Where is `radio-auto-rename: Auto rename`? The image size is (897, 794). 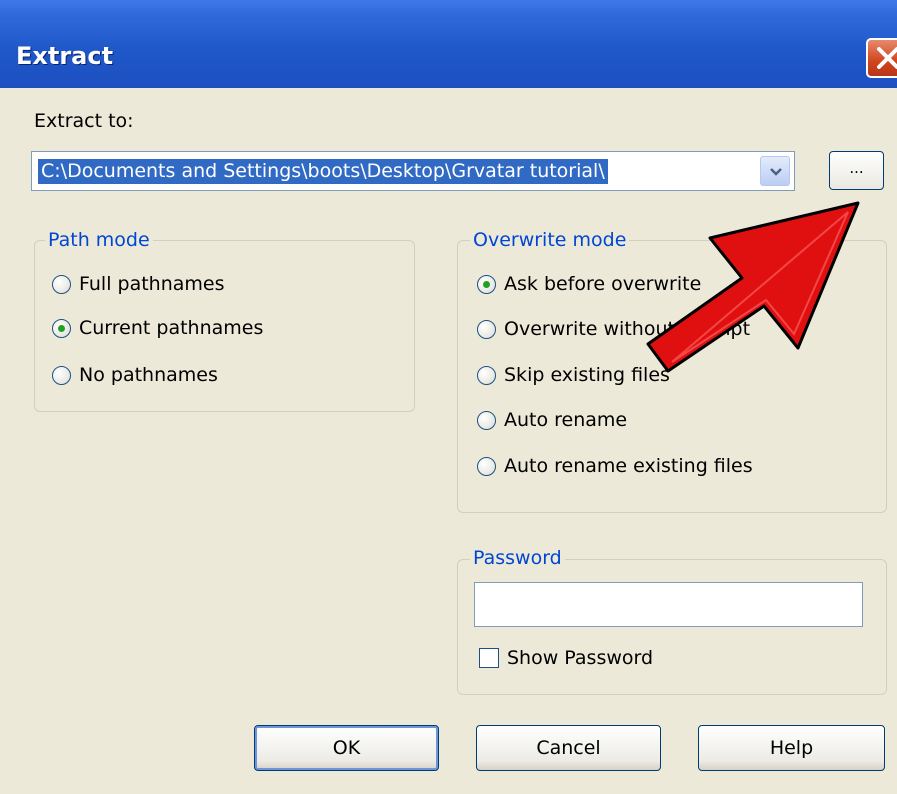 radio-auto-rename: Auto rename is located at coordinates (552, 420).